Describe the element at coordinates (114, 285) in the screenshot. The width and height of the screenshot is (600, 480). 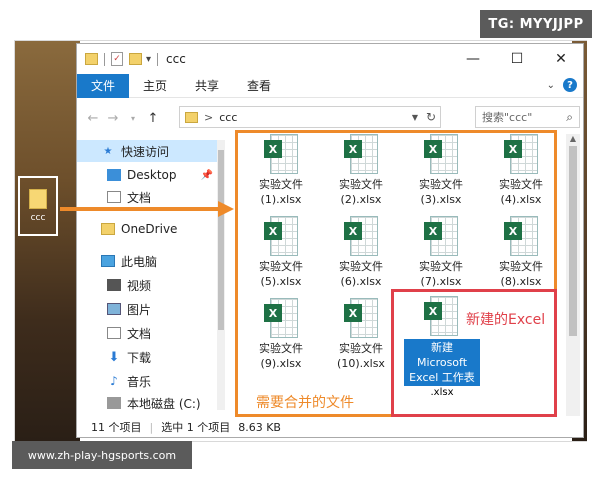
I see `video-icon` at that location.